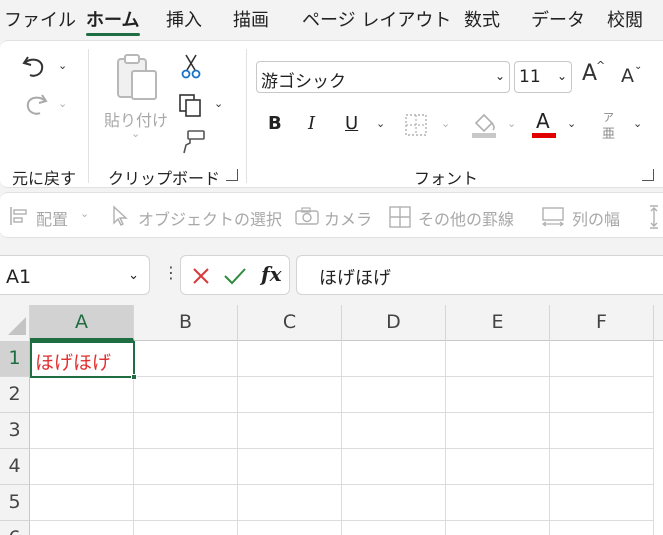 The width and height of the screenshot is (663, 535). What do you see at coordinates (394, 359) in the screenshot?
I see `cell-d1` at bounding box center [394, 359].